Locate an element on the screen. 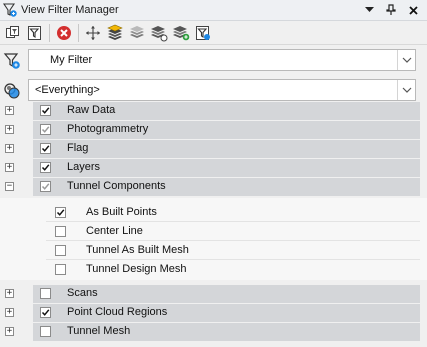 Image resolution: width=427 pixels, height=347 pixels. filter-settings-icon is located at coordinates (203, 33).